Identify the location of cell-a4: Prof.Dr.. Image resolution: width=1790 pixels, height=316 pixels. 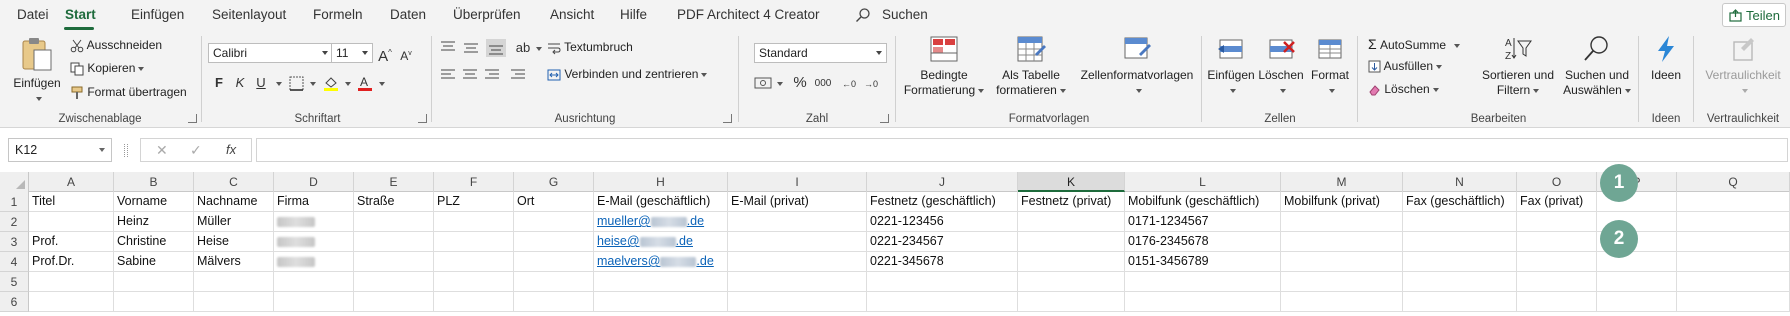
(71, 262).